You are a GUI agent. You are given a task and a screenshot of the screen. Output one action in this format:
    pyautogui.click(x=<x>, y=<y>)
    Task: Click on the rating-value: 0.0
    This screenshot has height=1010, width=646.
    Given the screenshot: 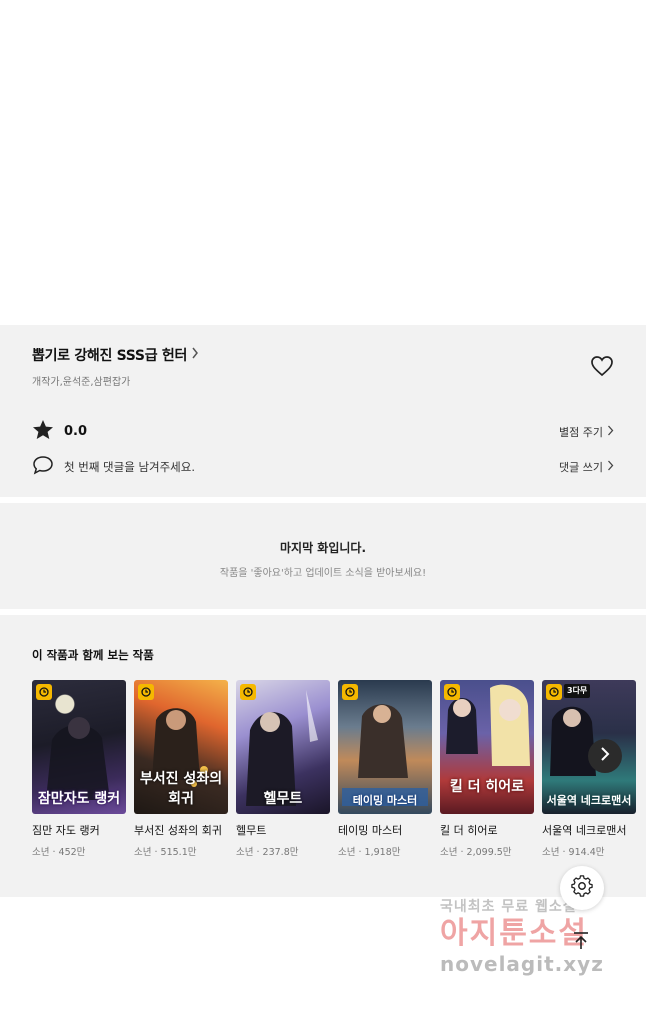 What is the action you would take?
    pyautogui.click(x=76, y=431)
    